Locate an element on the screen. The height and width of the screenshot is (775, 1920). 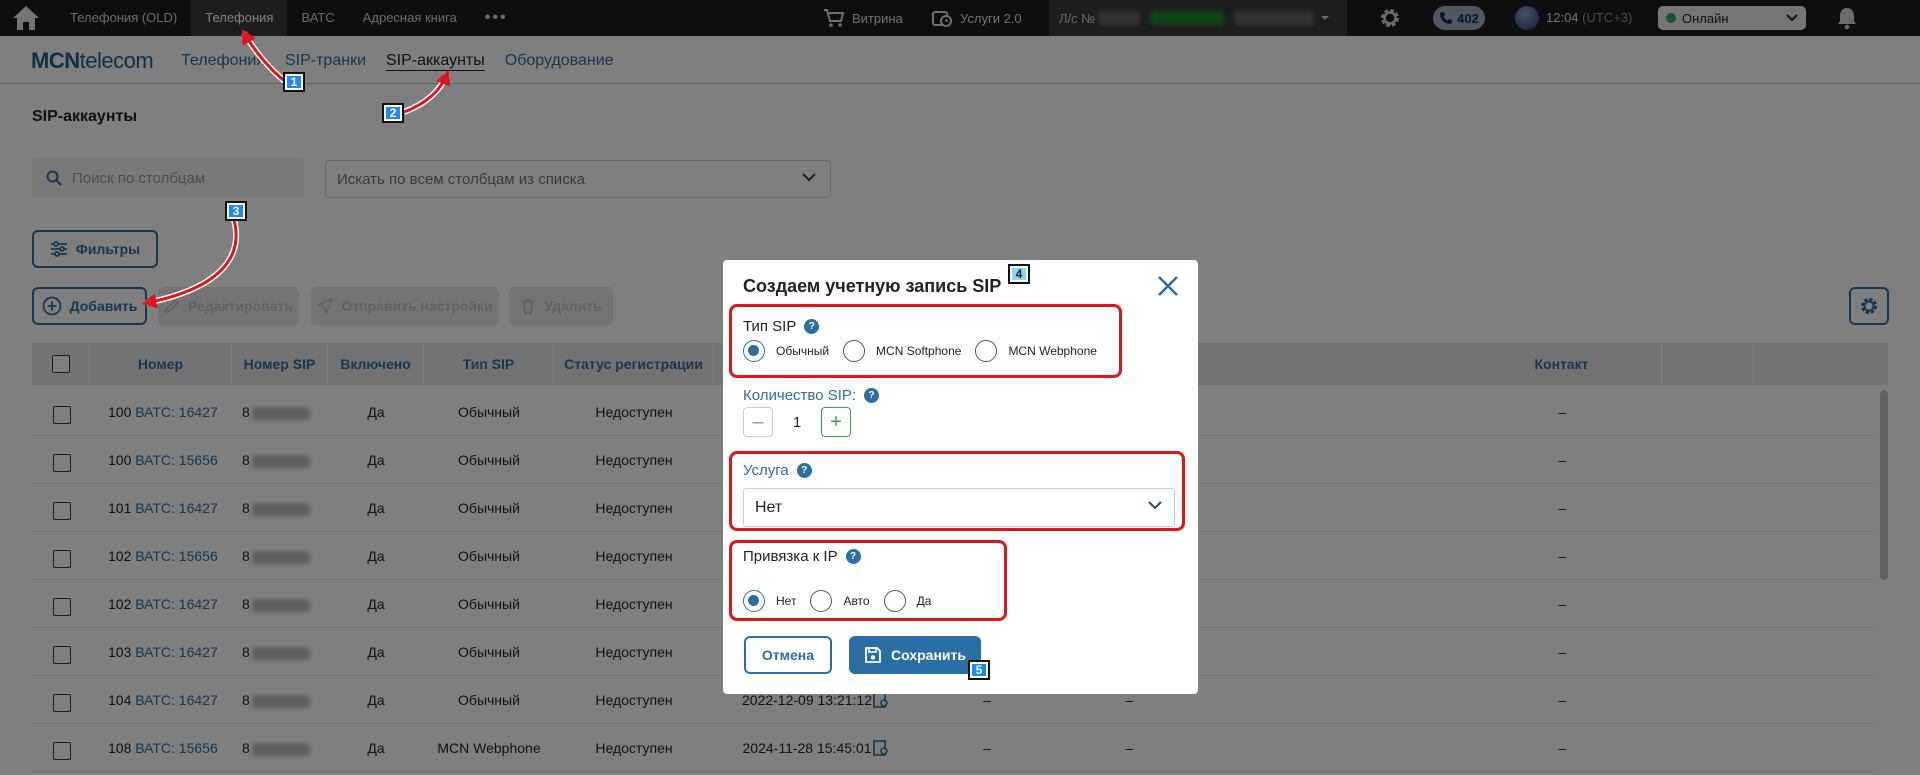
sip-count-label-text: Количество SIP: is located at coordinates (800, 395).